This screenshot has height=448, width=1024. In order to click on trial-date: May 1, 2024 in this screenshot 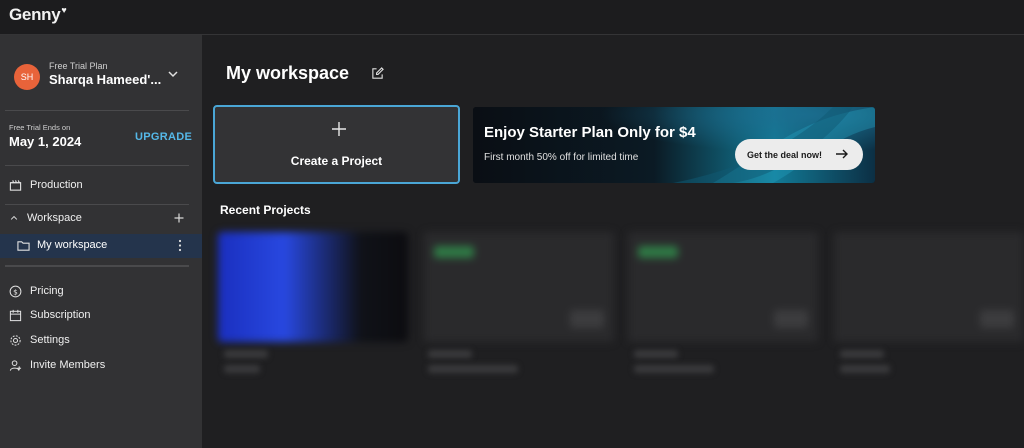, I will do `click(45, 141)`.